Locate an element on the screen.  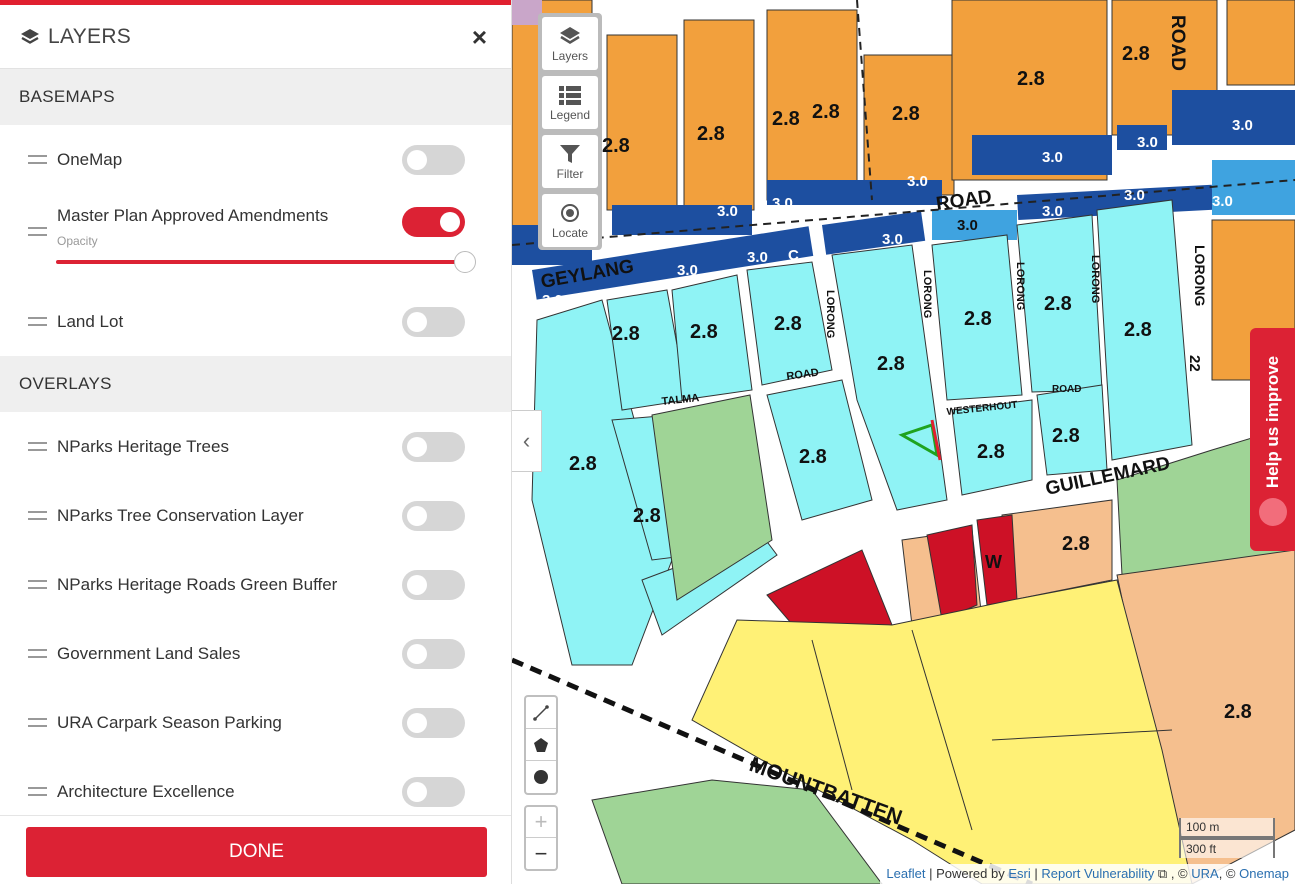
layer-toggle-tree-conservation is located at coordinates (433, 515).